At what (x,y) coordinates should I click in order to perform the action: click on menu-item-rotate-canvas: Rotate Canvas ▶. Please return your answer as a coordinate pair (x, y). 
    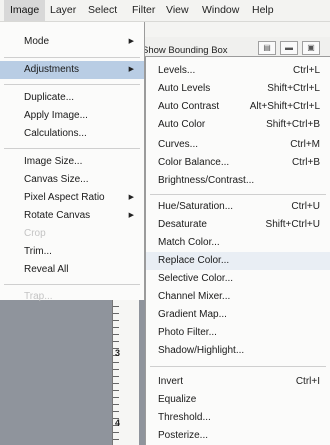
    Looking at the image, I should click on (72, 216).